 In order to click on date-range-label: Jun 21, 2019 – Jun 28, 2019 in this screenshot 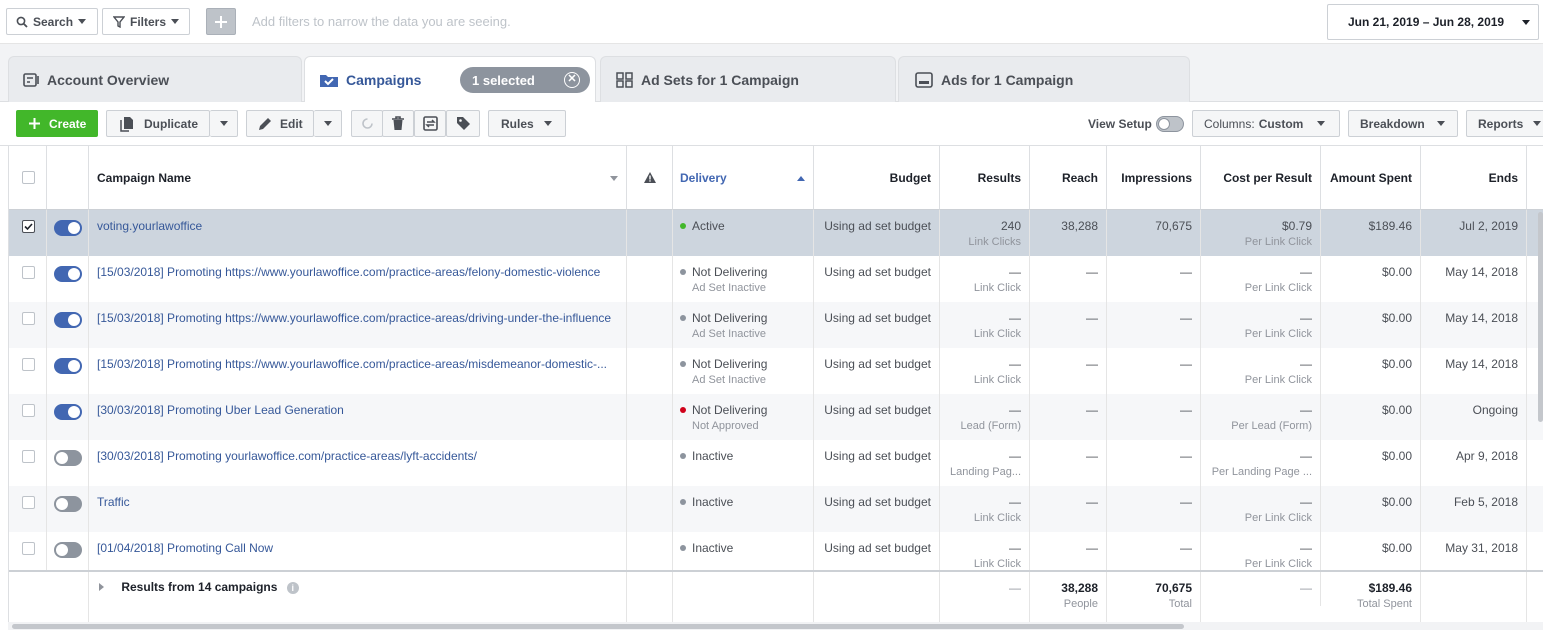, I will do `click(1426, 22)`.